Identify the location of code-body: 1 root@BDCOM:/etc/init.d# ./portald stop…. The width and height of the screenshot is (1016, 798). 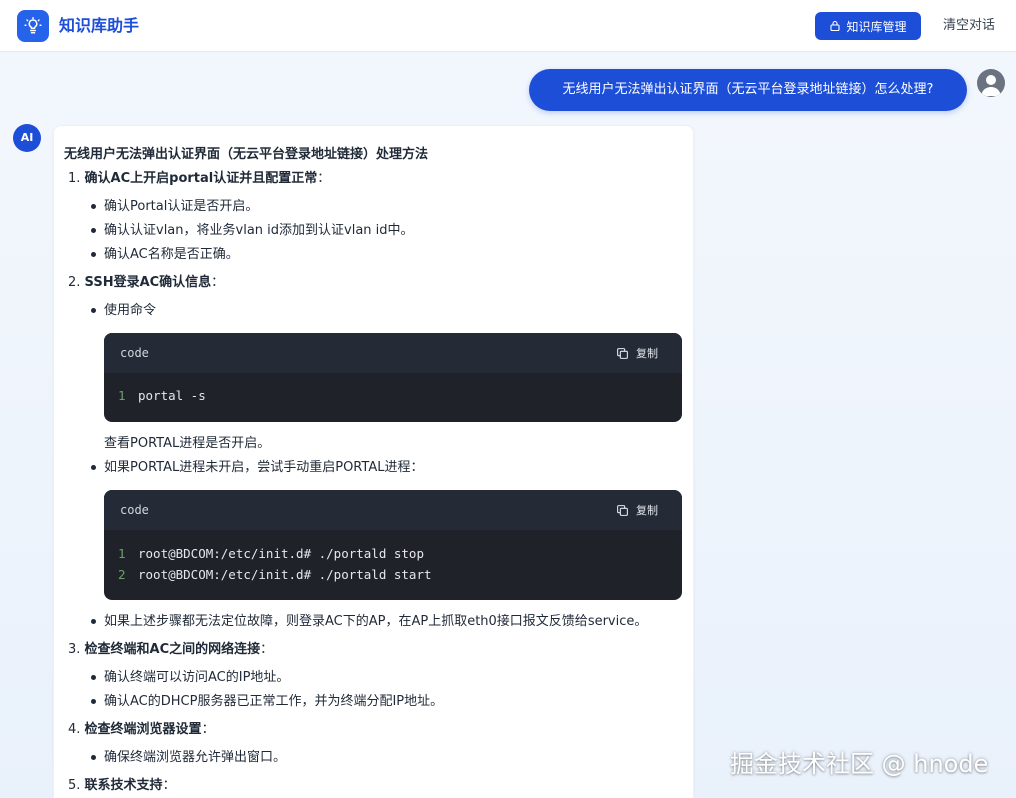
(393, 563).